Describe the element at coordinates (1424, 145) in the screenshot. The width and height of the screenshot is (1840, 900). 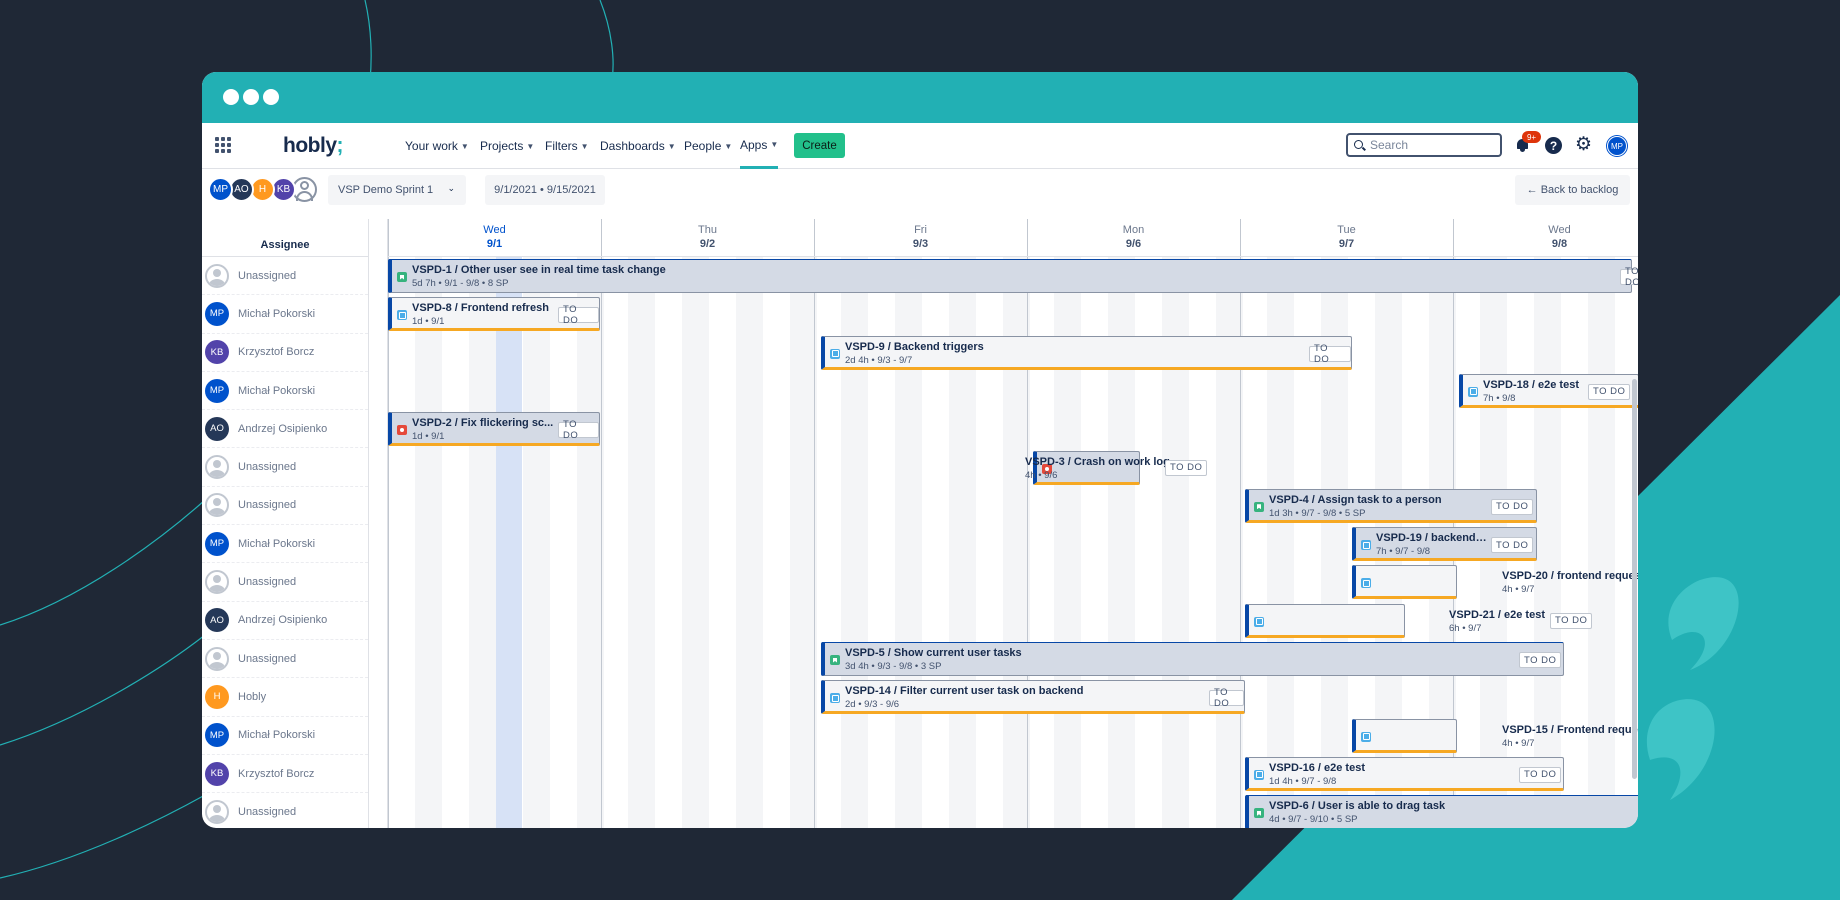
I see `search-input: Search` at that location.